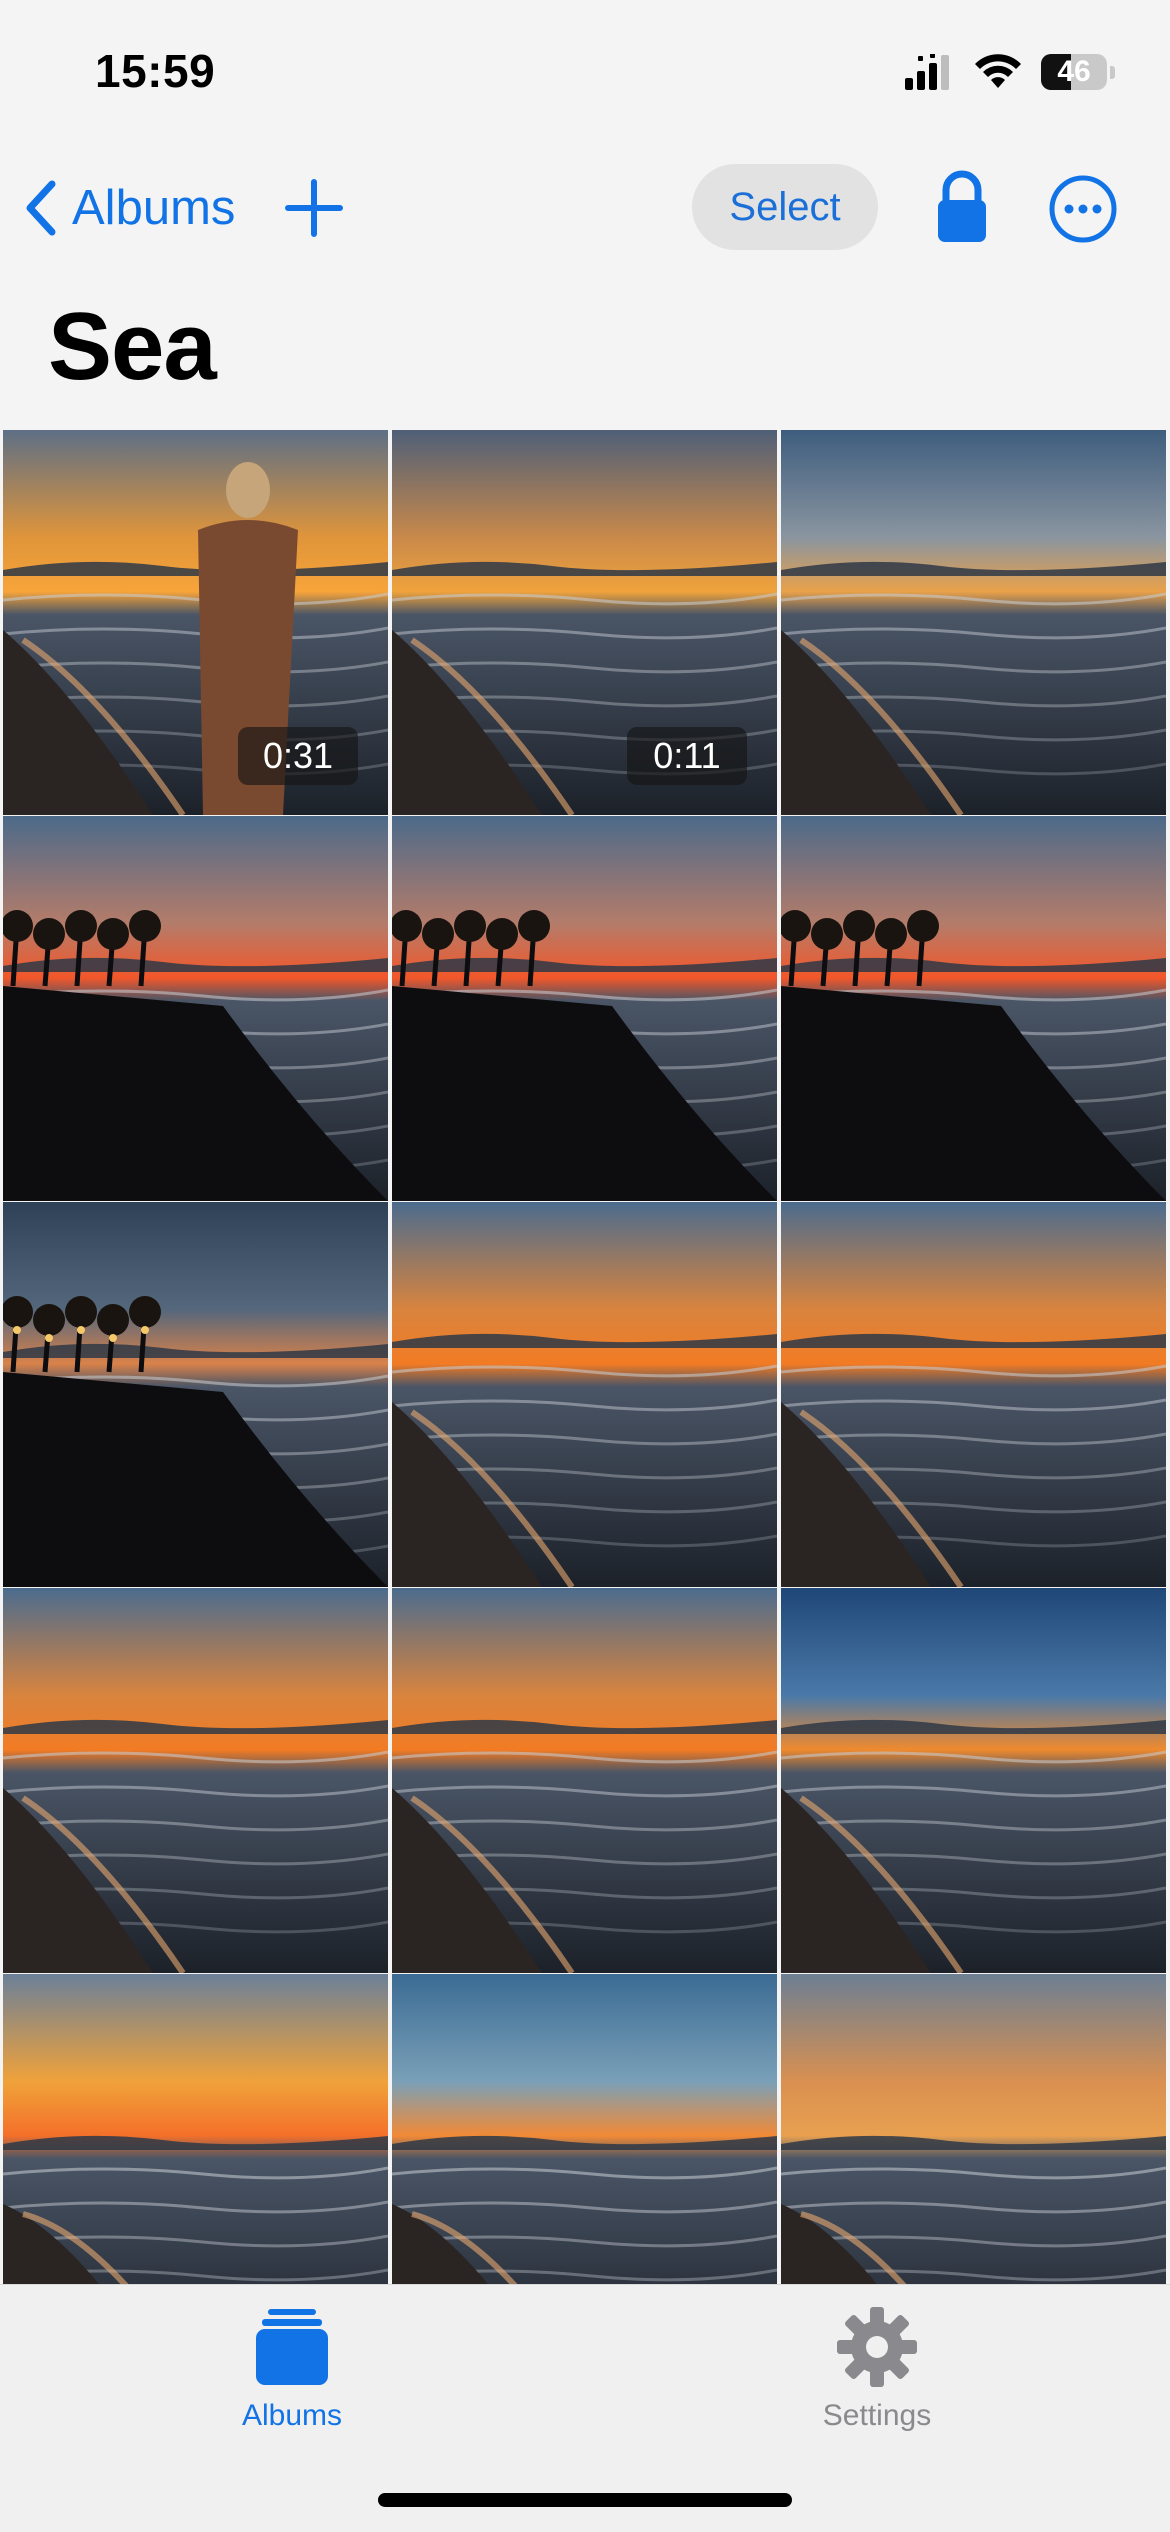 The height and width of the screenshot is (2532, 1170). What do you see at coordinates (1112, 72) in the screenshot?
I see `battery-tip` at bounding box center [1112, 72].